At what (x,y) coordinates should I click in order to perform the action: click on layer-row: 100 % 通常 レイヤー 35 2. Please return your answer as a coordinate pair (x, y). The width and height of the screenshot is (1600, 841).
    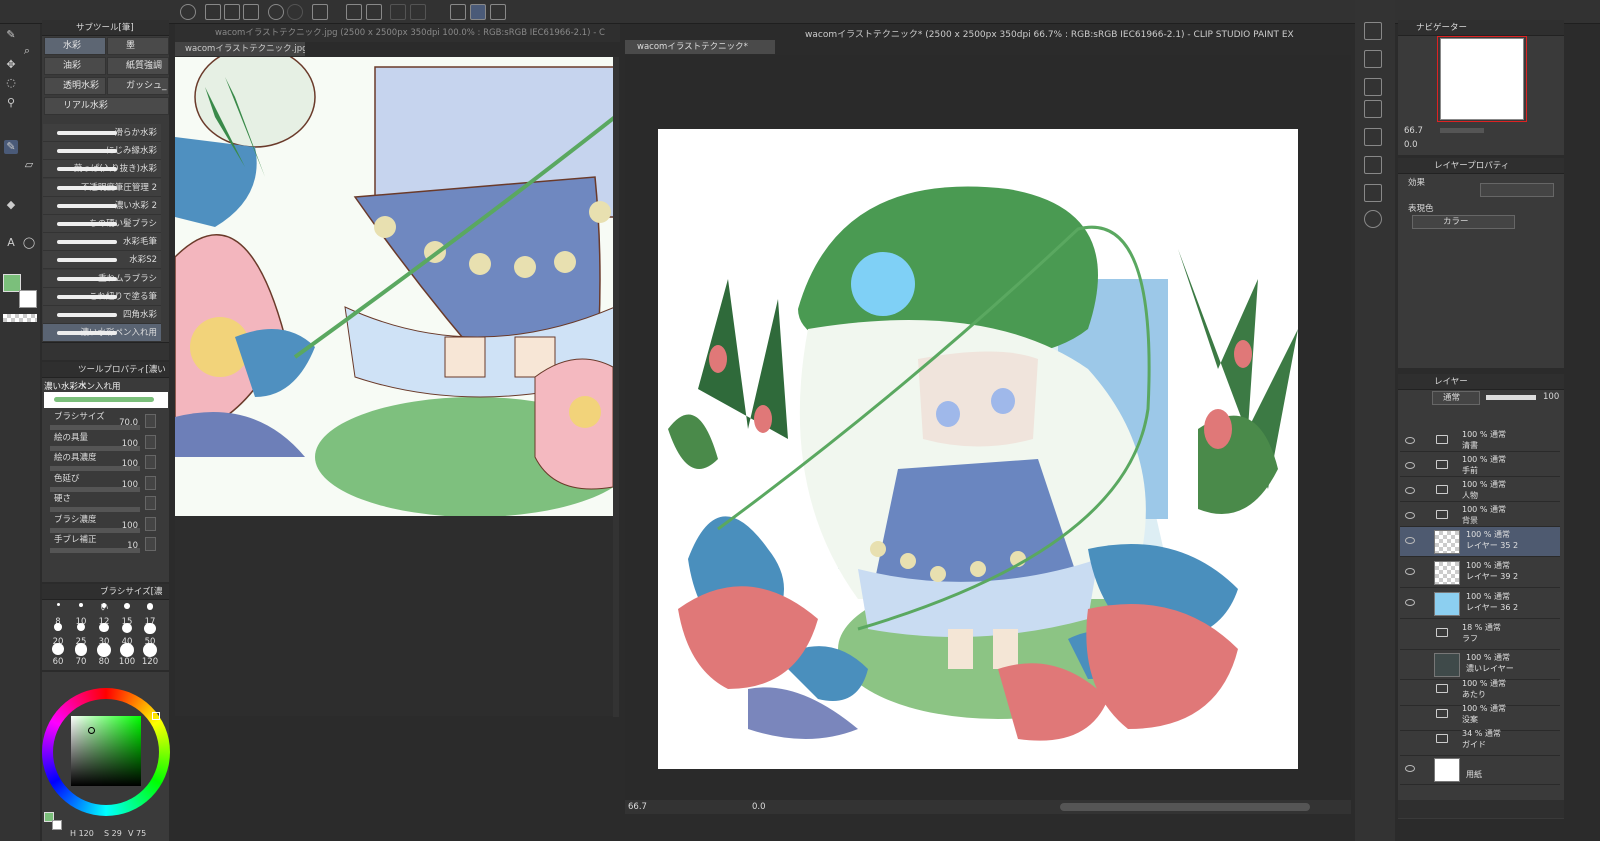
    Looking at the image, I should click on (1480, 542).